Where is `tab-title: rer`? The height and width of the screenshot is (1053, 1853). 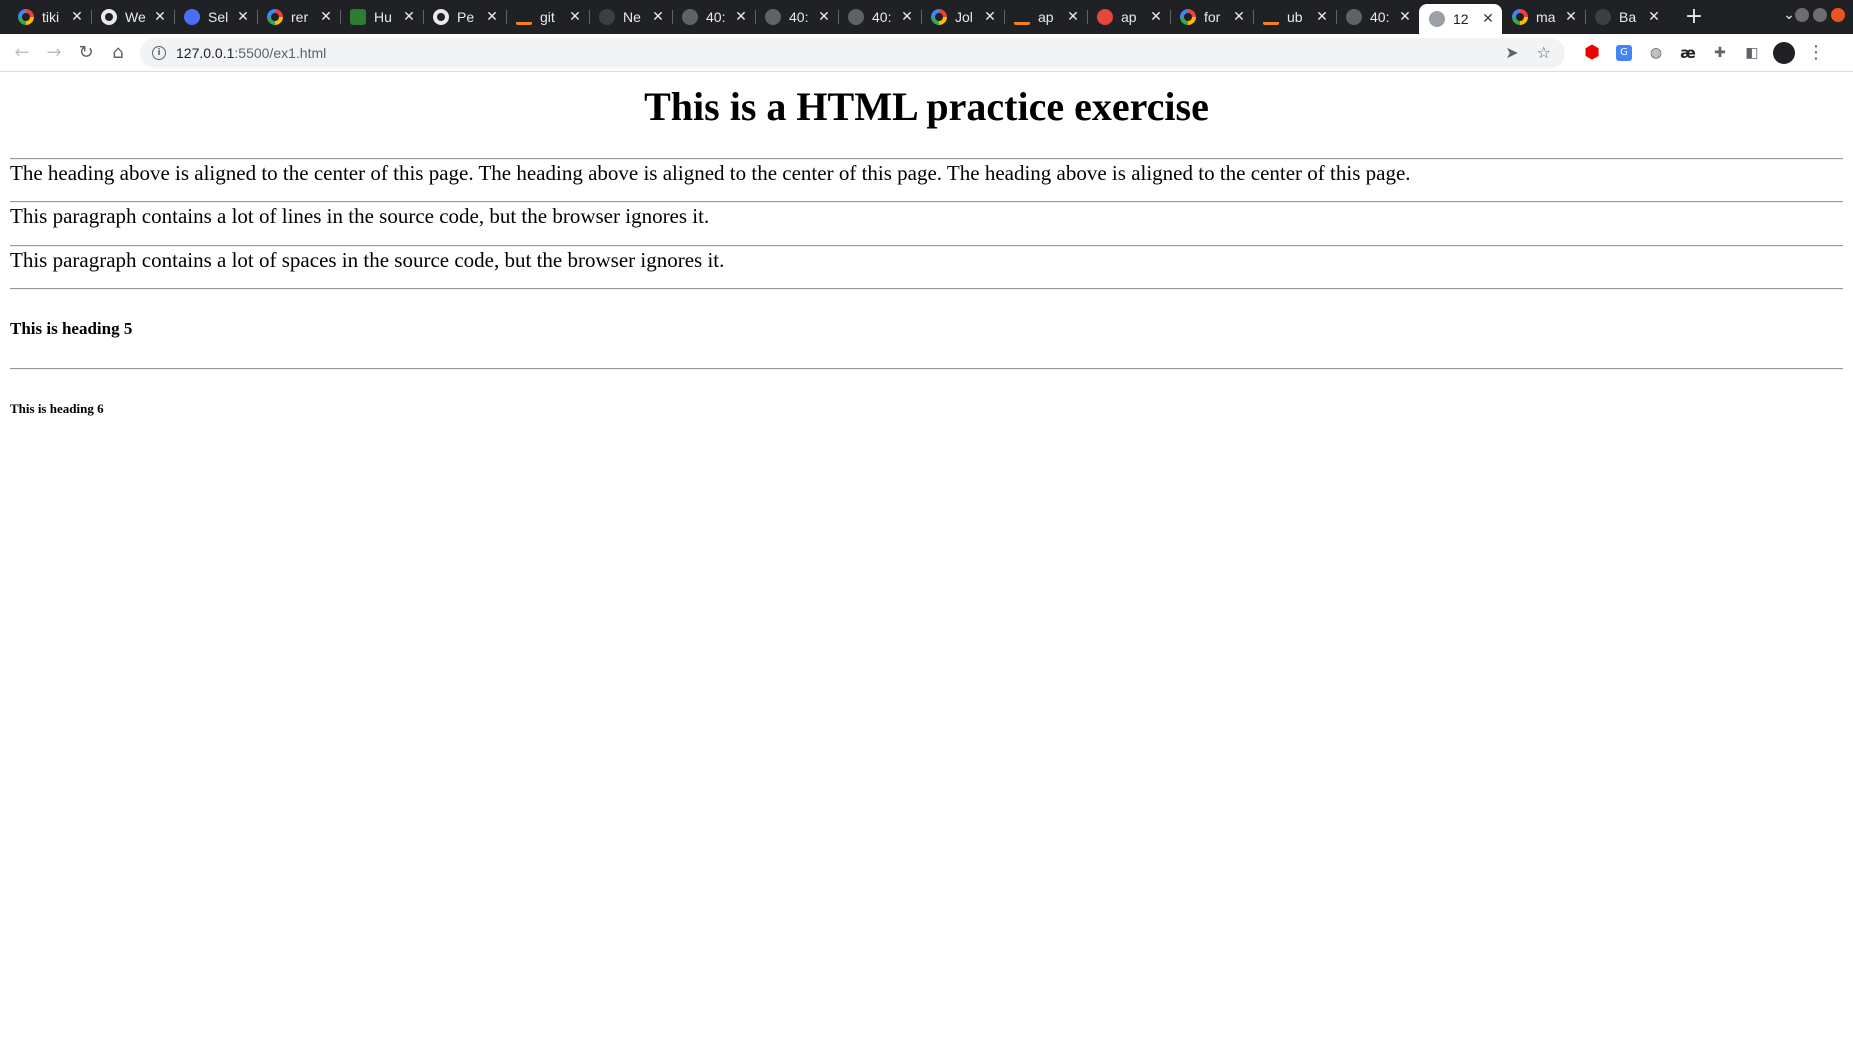 tab-title: rer is located at coordinates (300, 17).